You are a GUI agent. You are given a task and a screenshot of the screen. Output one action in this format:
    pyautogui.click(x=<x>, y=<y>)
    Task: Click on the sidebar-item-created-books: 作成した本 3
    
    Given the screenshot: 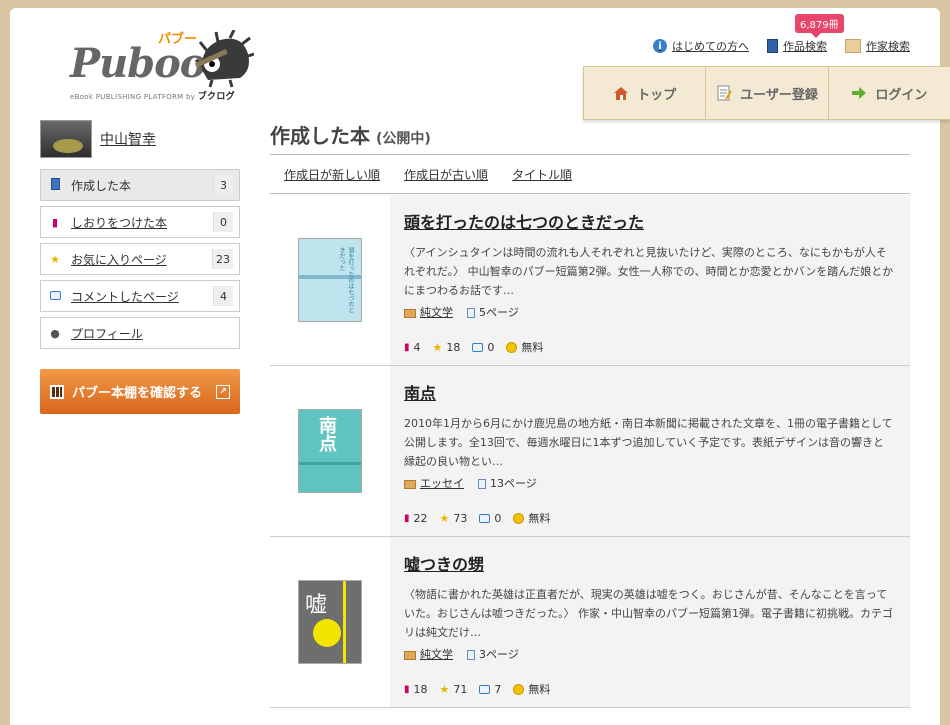 What is the action you would take?
    pyautogui.click(x=140, y=185)
    